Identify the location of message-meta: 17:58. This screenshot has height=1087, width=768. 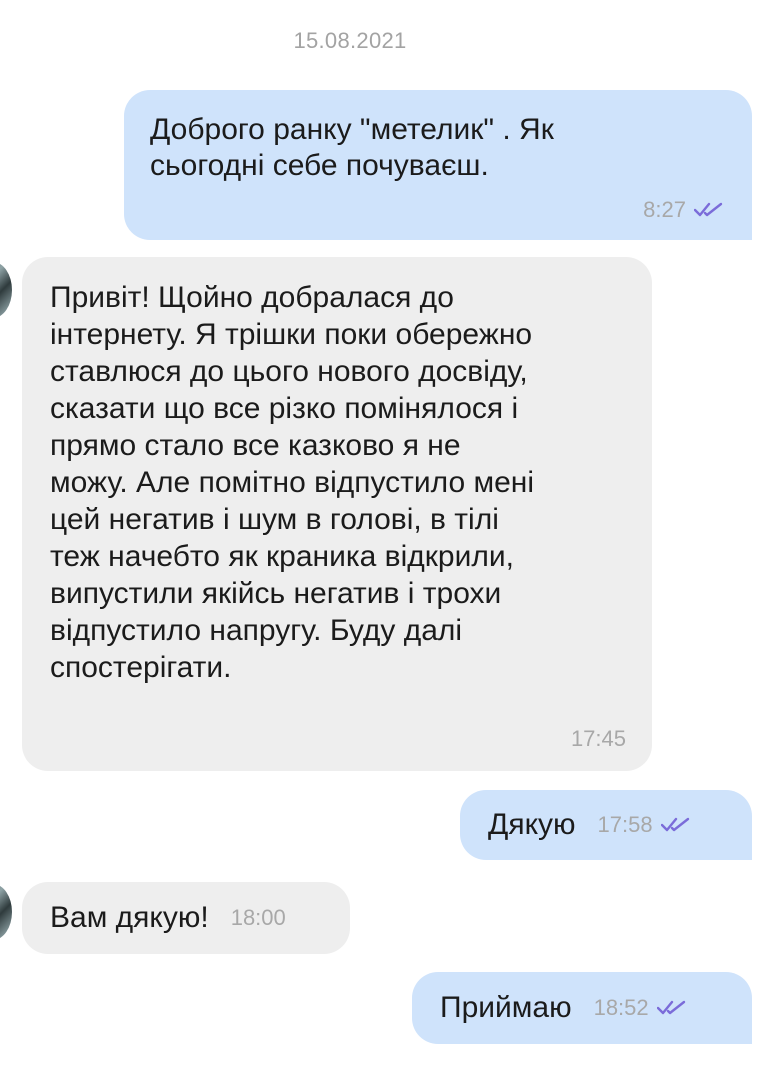
(644, 825).